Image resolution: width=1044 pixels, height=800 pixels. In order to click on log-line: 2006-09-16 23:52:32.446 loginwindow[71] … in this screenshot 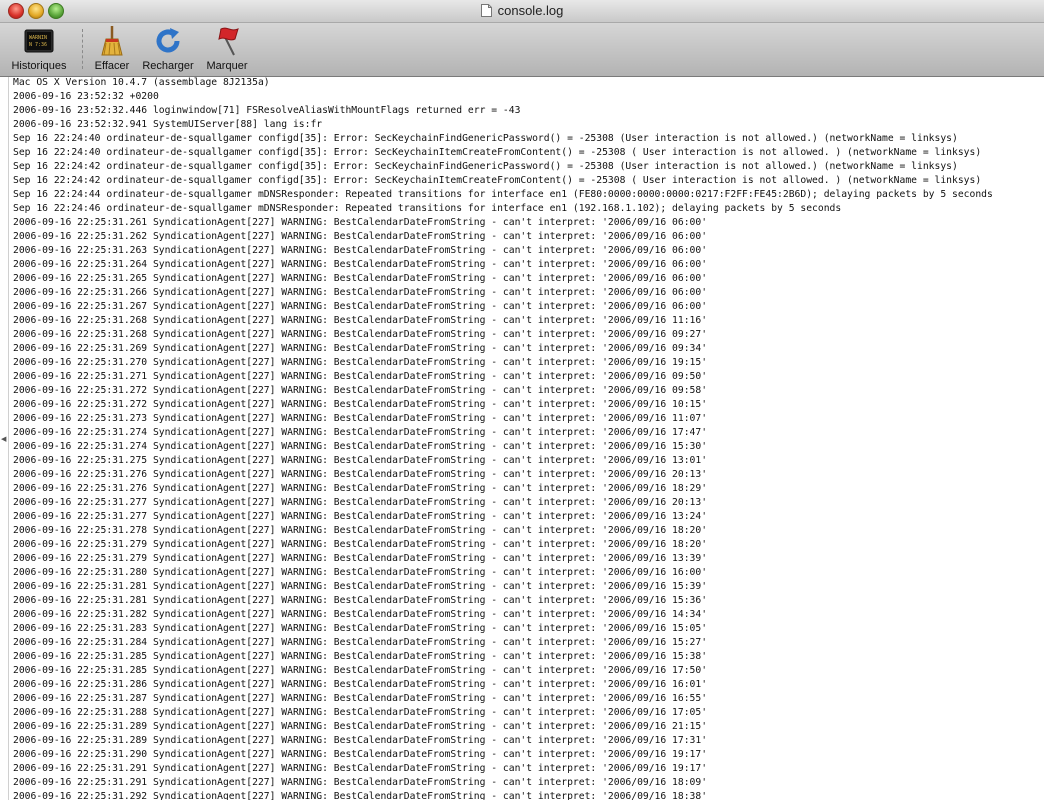, I will do `click(267, 110)`.